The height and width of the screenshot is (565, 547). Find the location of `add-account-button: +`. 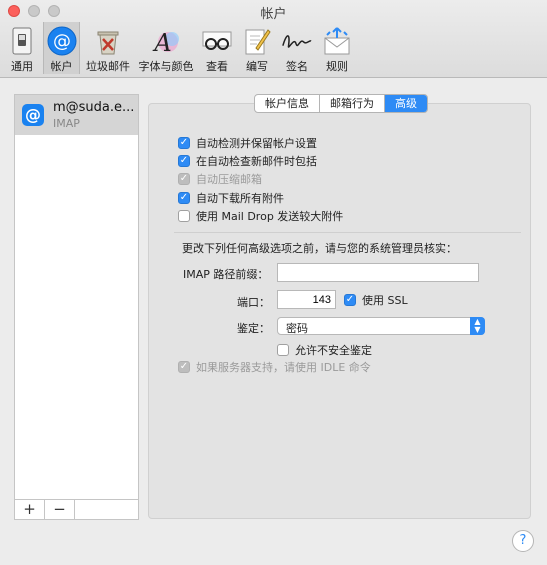

add-account-button: + is located at coordinates (30, 509).